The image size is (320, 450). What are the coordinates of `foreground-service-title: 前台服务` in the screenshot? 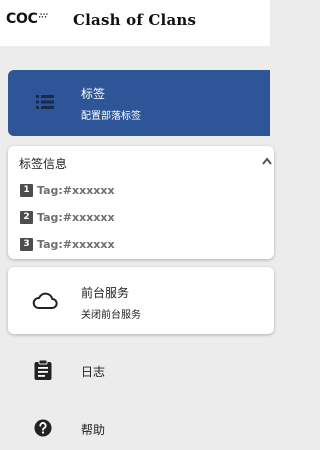 It's located at (105, 293).